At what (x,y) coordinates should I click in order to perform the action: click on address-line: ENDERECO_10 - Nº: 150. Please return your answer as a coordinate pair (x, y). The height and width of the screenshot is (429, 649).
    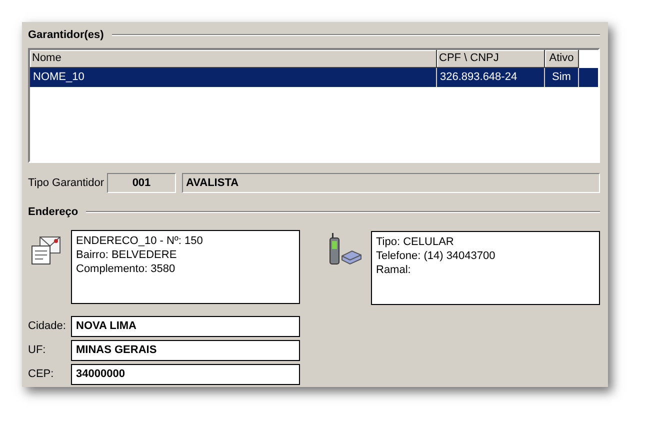
    Looking at the image, I should click on (140, 241).